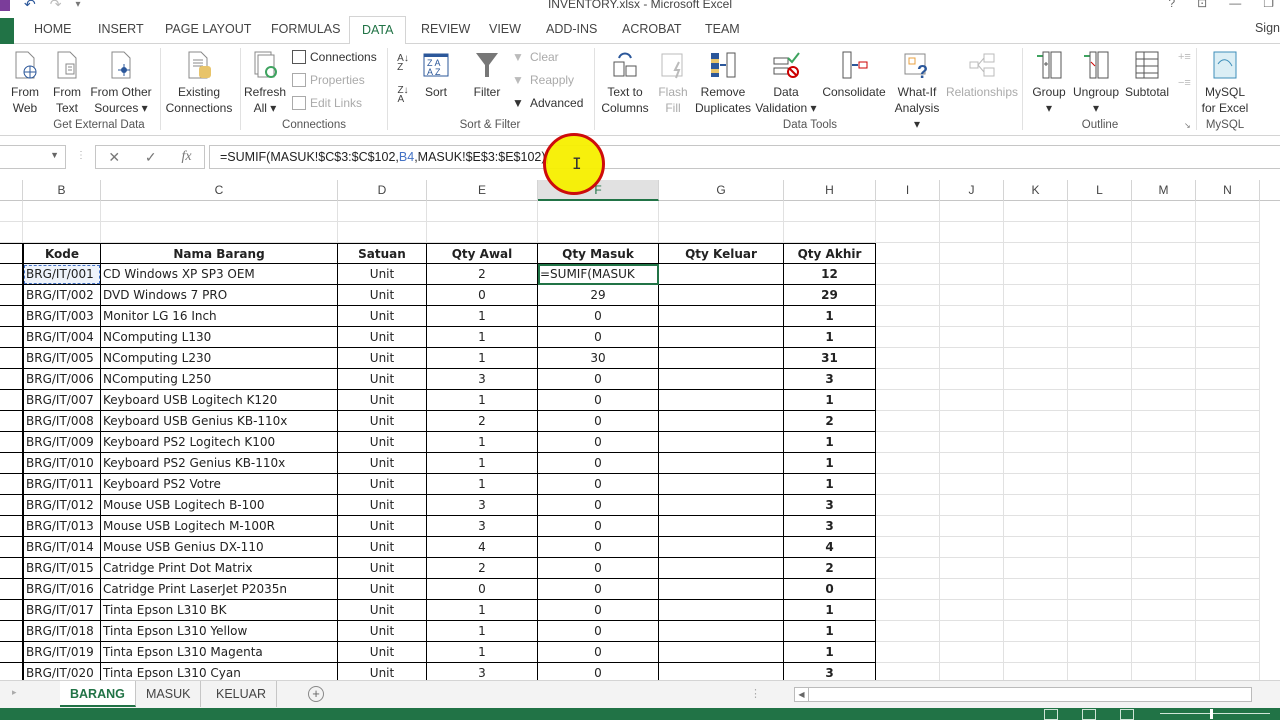 This screenshot has width=1280, height=720. What do you see at coordinates (186, 157) in the screenshot?
I see `insert-function-icon: fx` at bounding box center [186, 157].